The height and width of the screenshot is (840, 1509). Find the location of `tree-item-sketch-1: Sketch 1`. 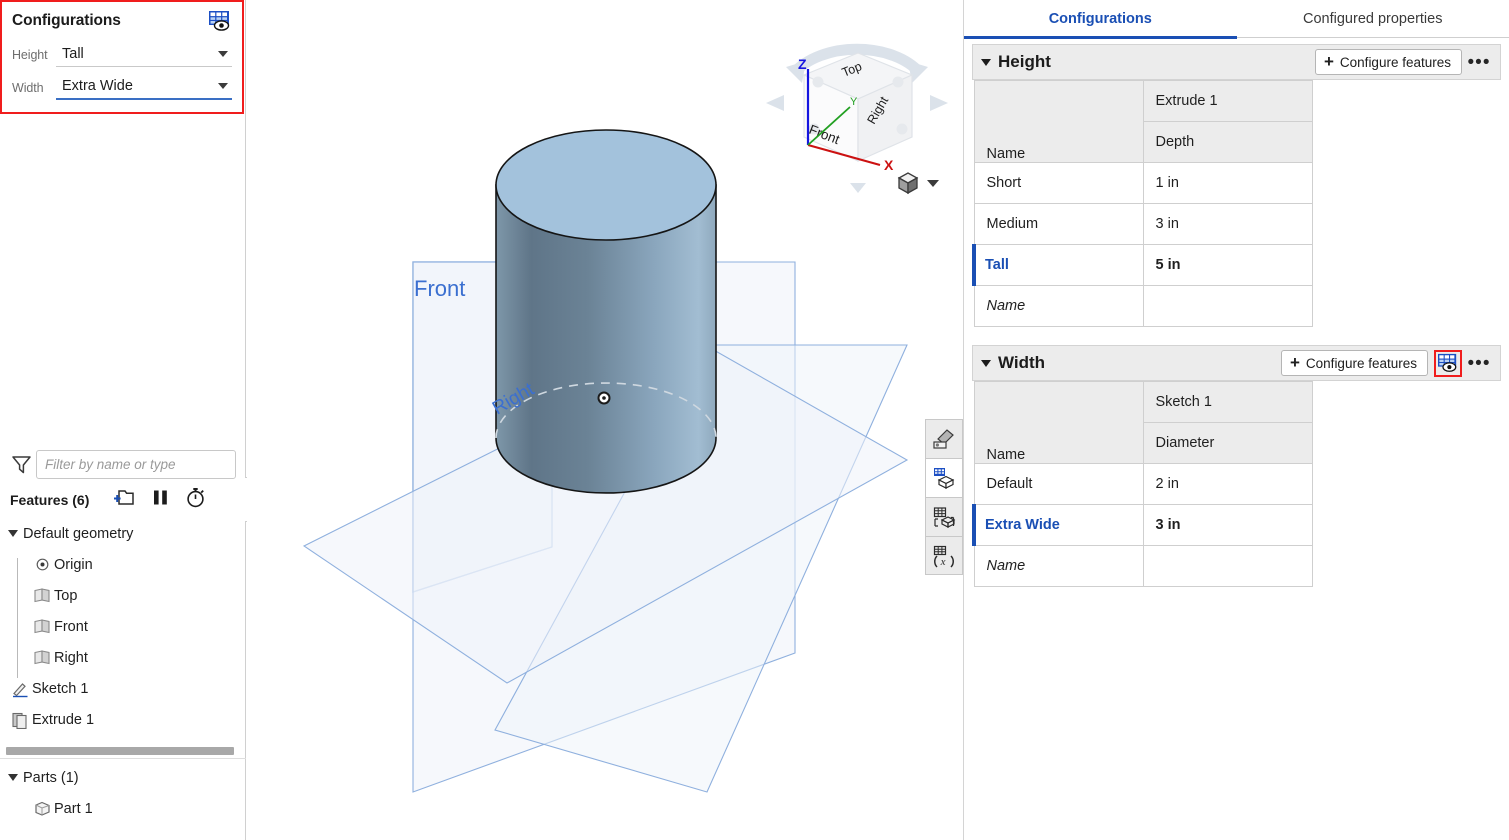

tree-item-sketch-1: Sketch 1 is located at coordinates (123, 688).